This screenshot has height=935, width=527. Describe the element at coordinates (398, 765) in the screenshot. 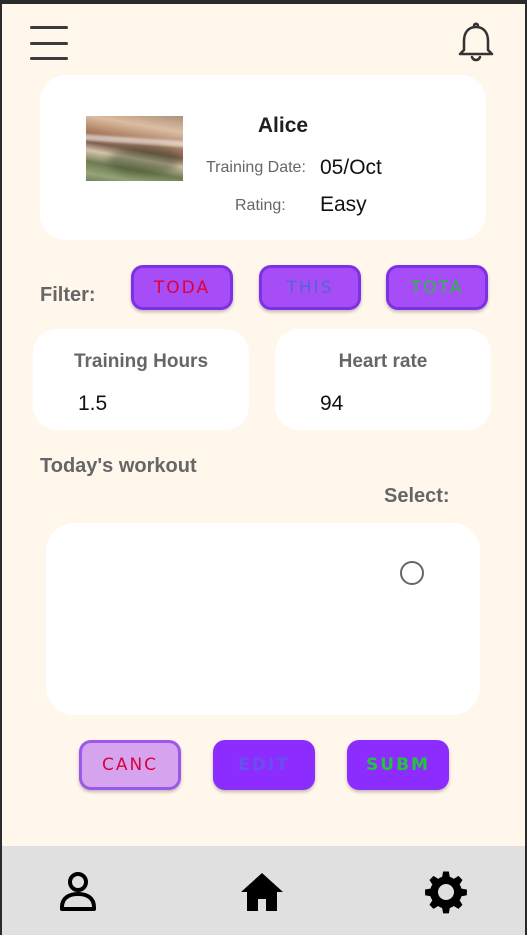

I see `submit-button: SUBM` at that location.